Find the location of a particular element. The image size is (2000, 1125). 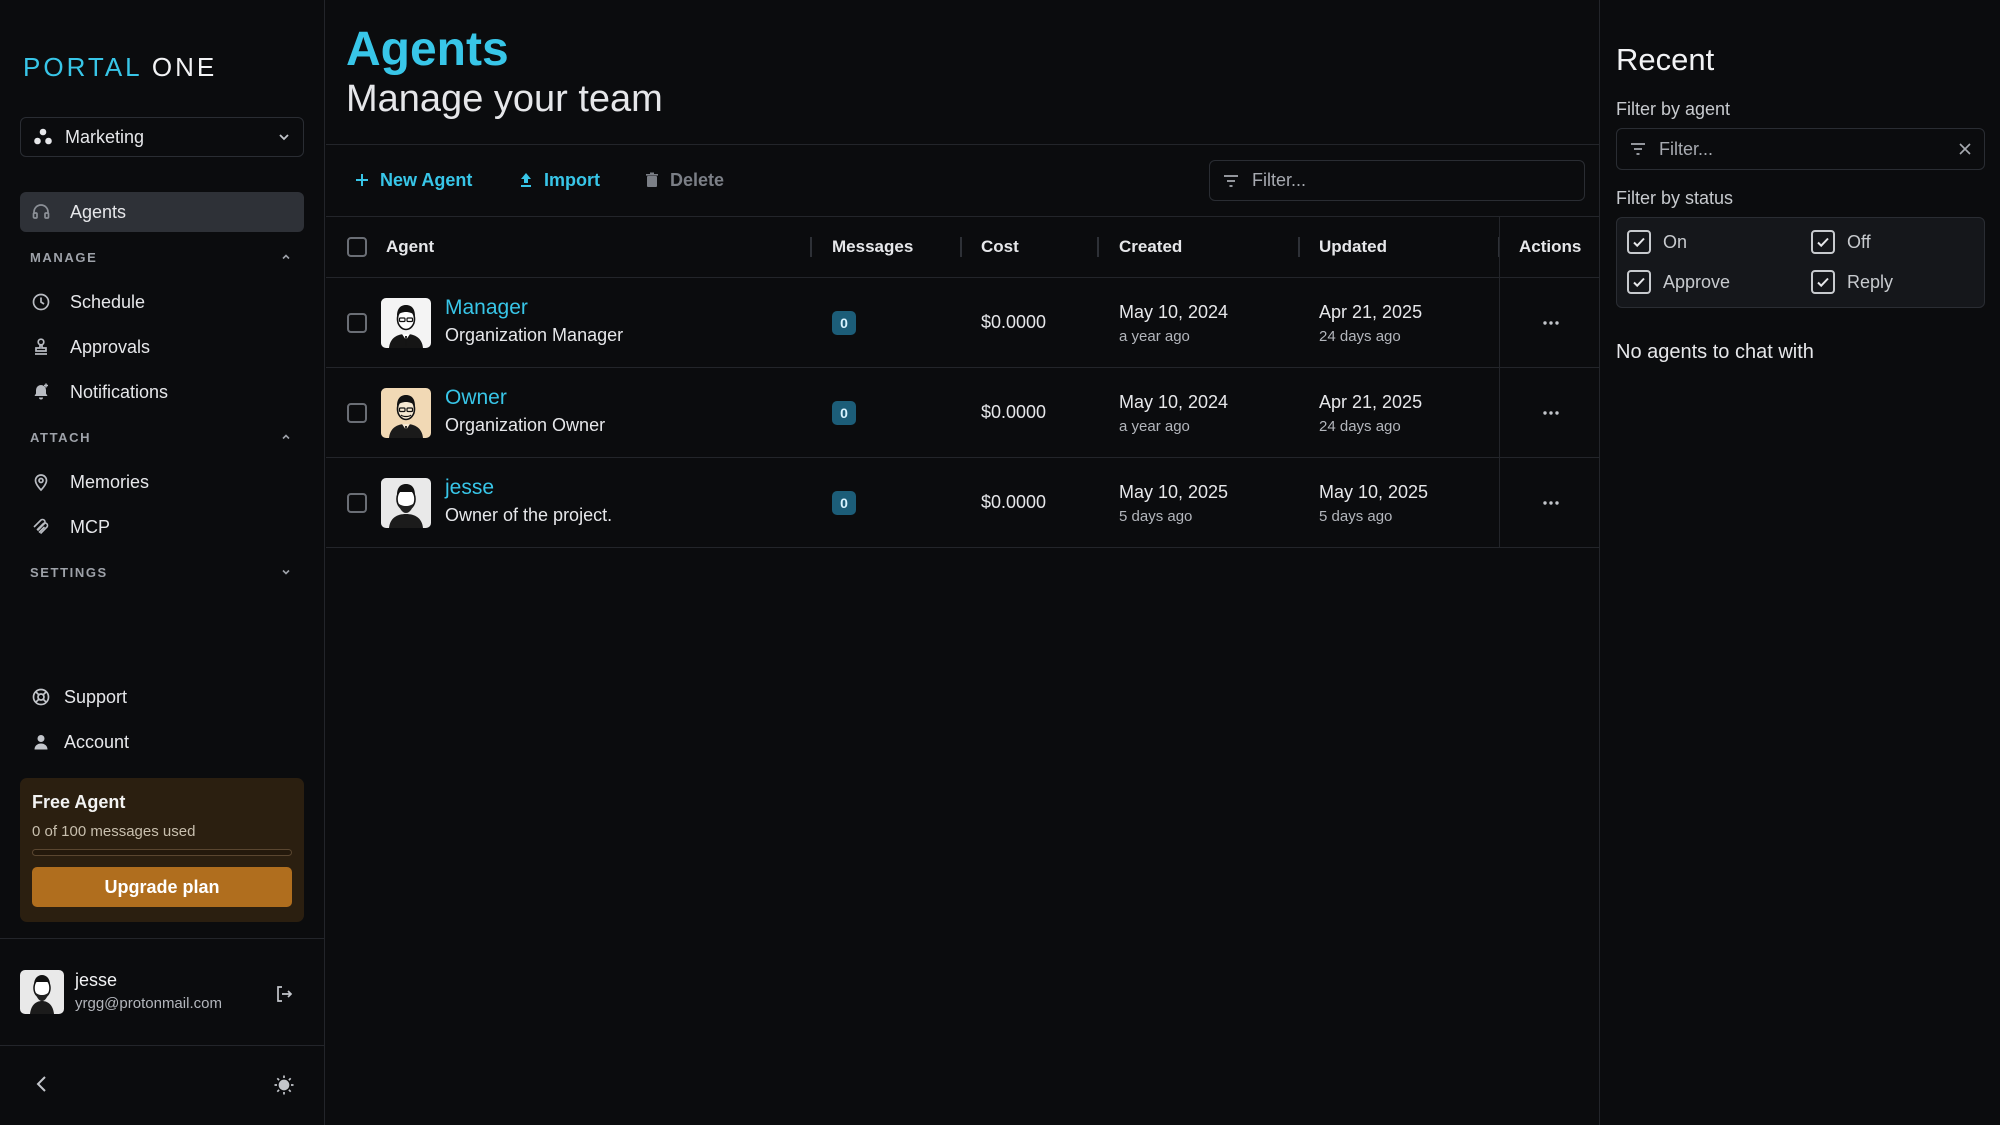

nav-mcp: MCP is located at coordinates (162, 527).